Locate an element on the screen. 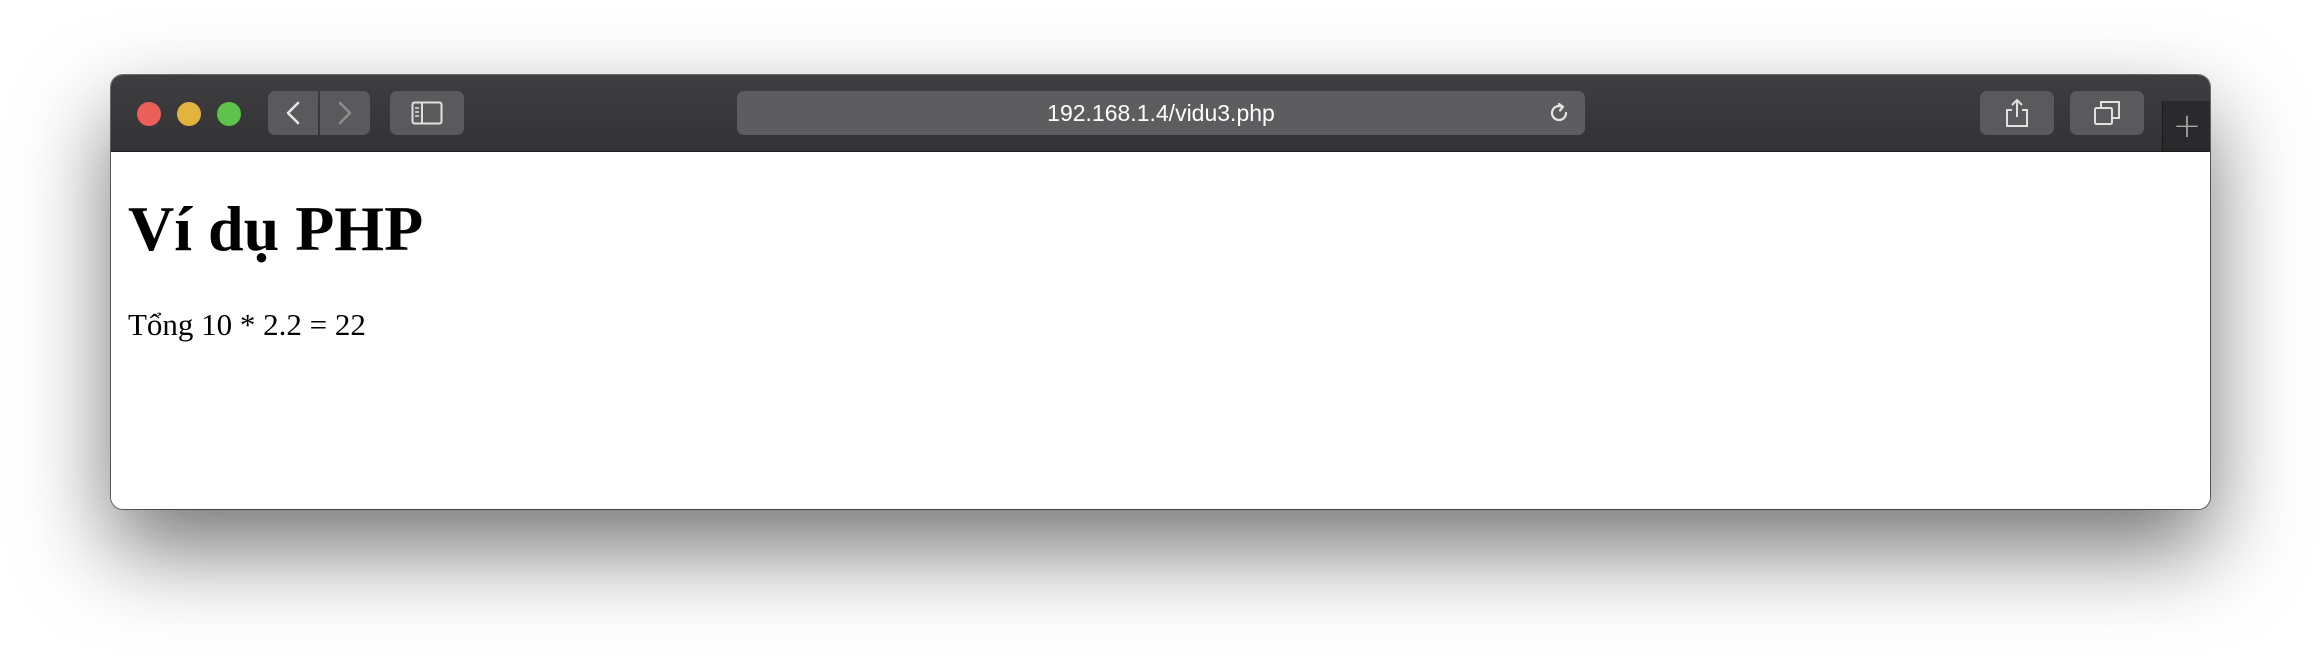 This screenshot has width=2322, height=656. chevron-left-icon is located at coordinates (293, 113).